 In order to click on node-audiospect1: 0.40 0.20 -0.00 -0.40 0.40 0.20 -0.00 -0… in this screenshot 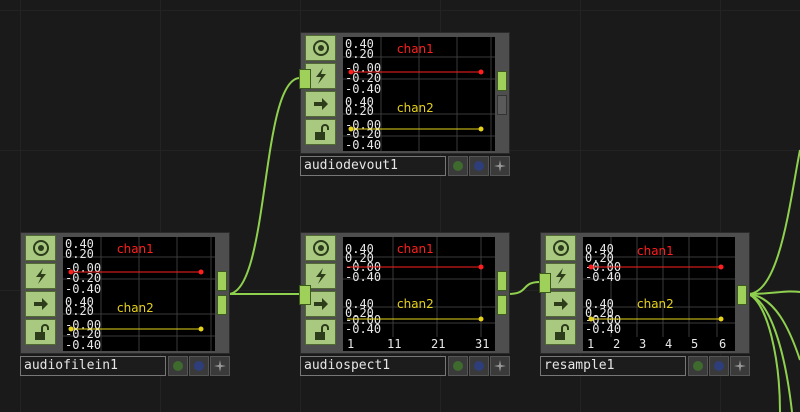, I will do `click(404, 304)`.